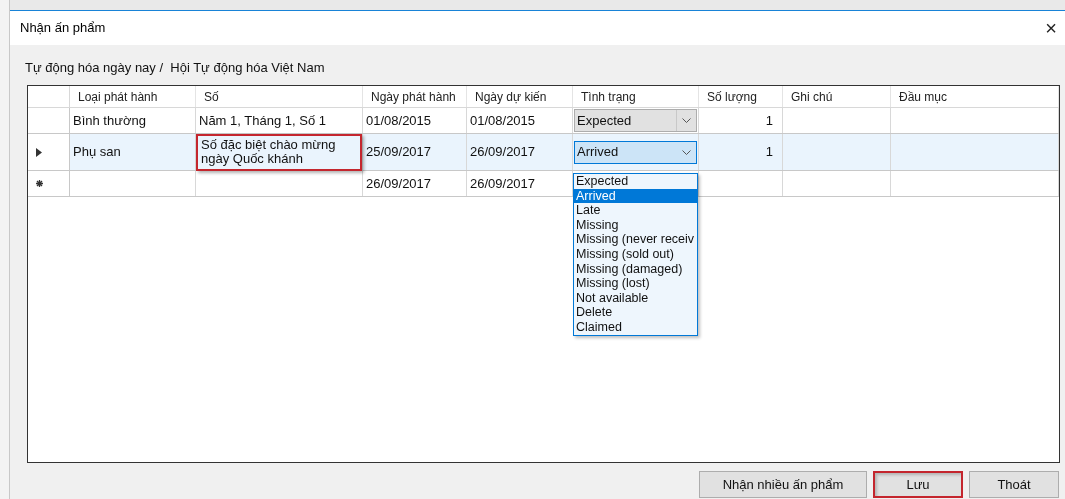  What do you see at coordinates (635, 298) in the screenshot?
I see `dropdown-option: Not available` at bounding box center [635, 298].